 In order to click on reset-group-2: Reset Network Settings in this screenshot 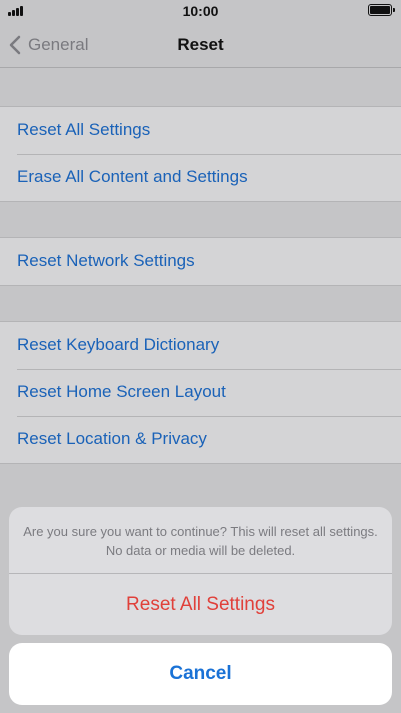, I will do `click(200, 261)`.